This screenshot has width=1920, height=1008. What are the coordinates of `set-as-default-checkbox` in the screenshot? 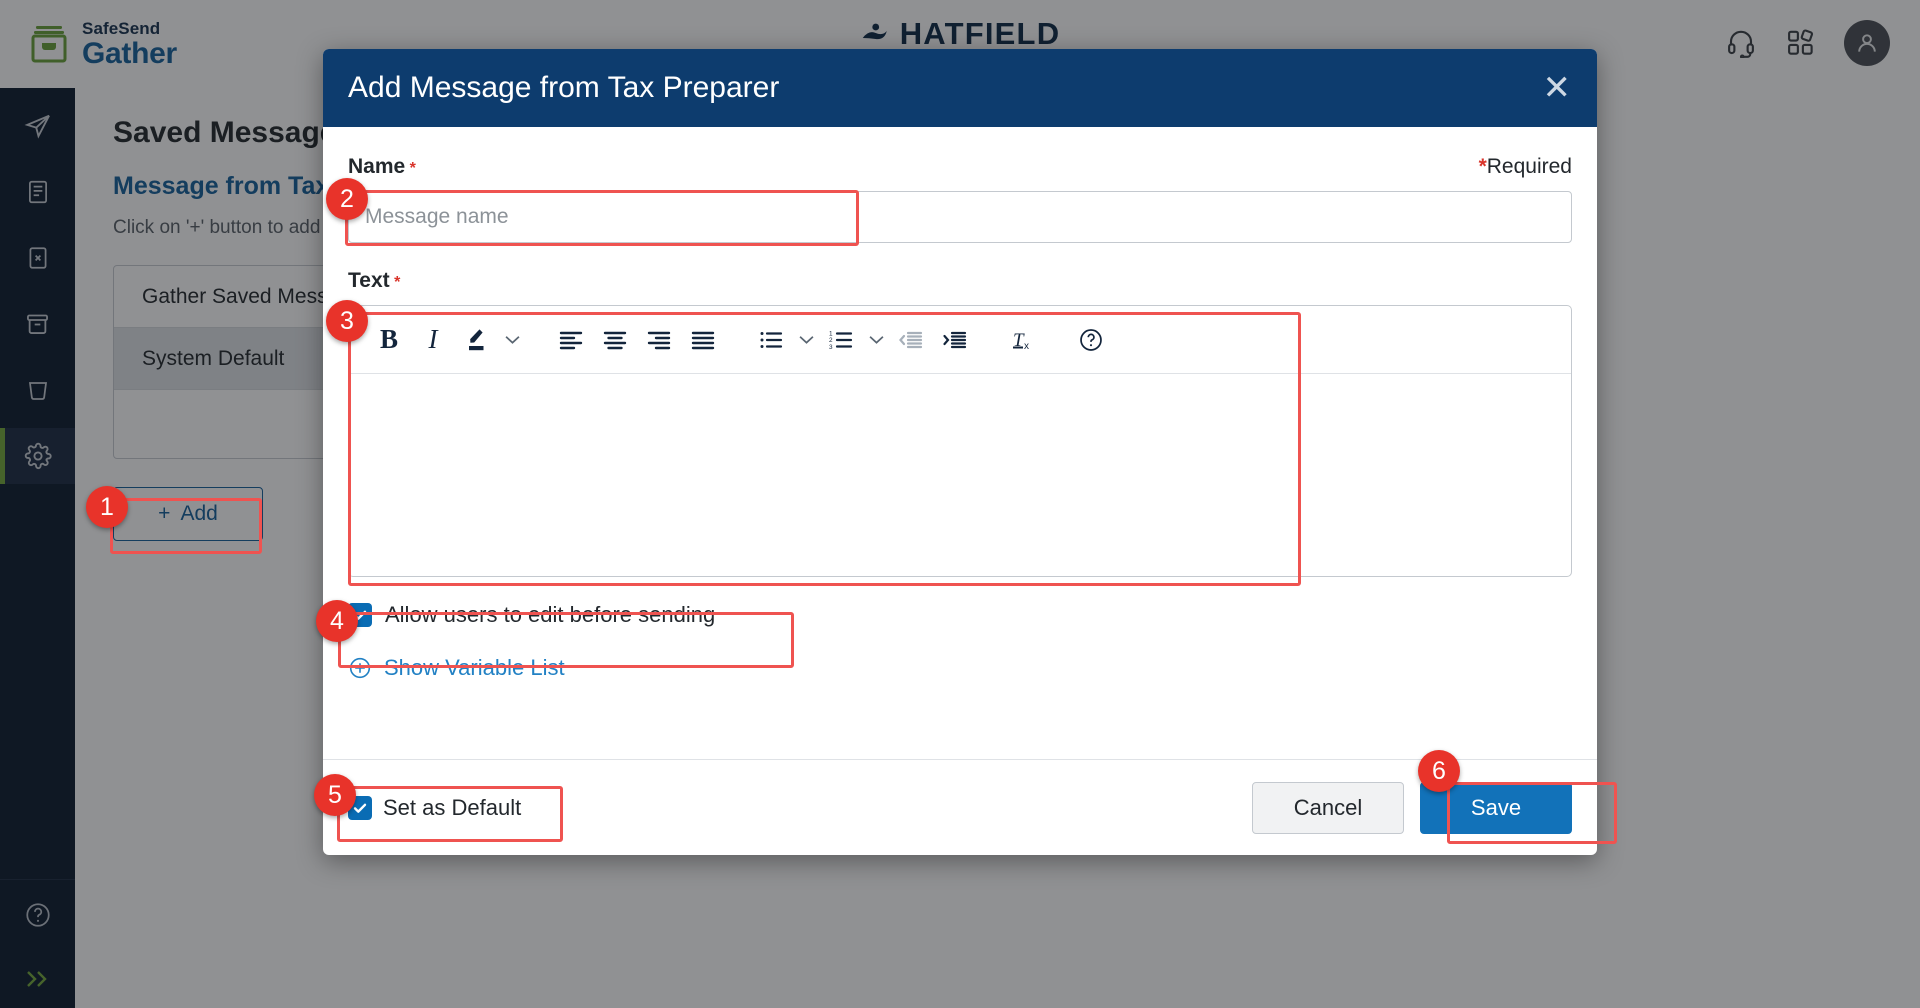 It's located at (360, 807).